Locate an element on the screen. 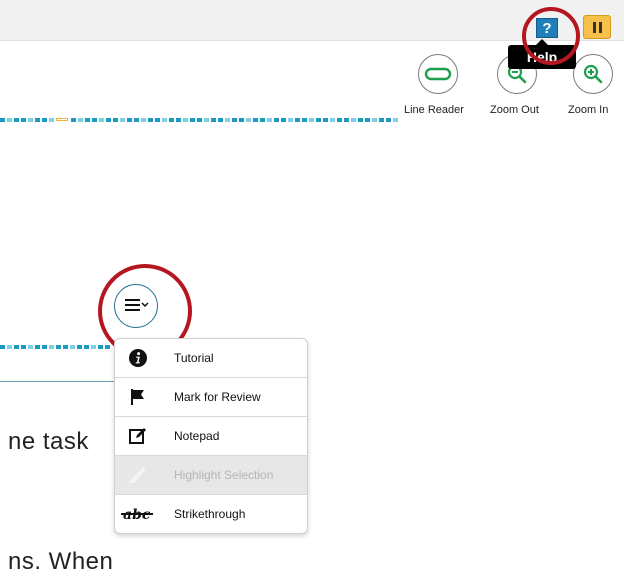 Image resolution: width=624 pixels, height=580 pixels. passage-text-line: ns. When is located at coordinates (61, 561).